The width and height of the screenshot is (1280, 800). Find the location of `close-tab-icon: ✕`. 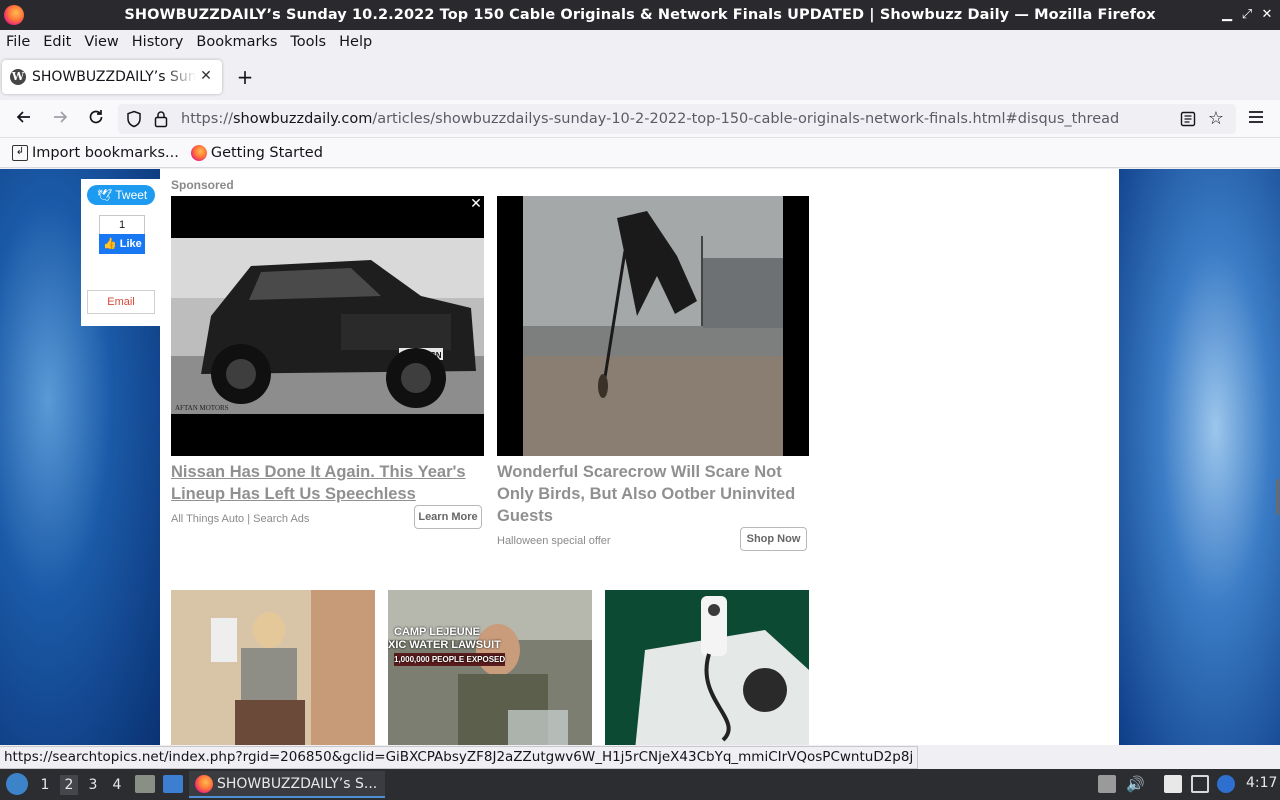

close-tab-icon: ✕ is located at coordinates (206, 76).